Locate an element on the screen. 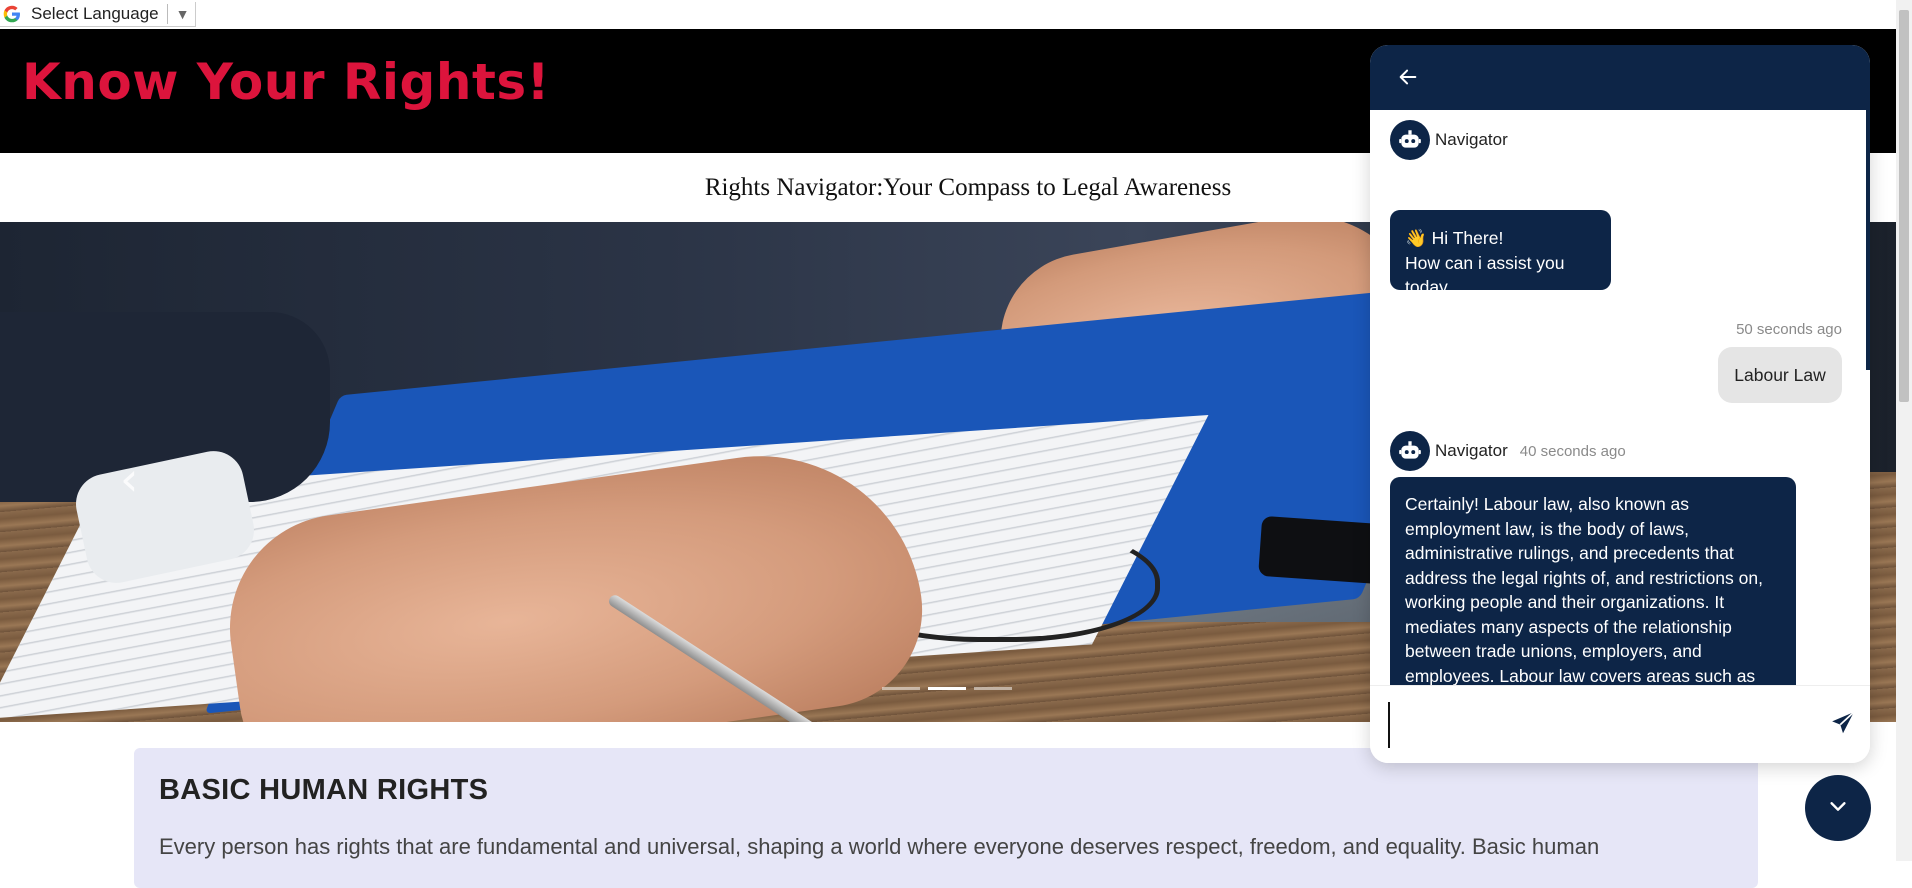 The height and width of the screenshot is (888, 1912). chat-scrollbar is located at coordinates (1868, 397).